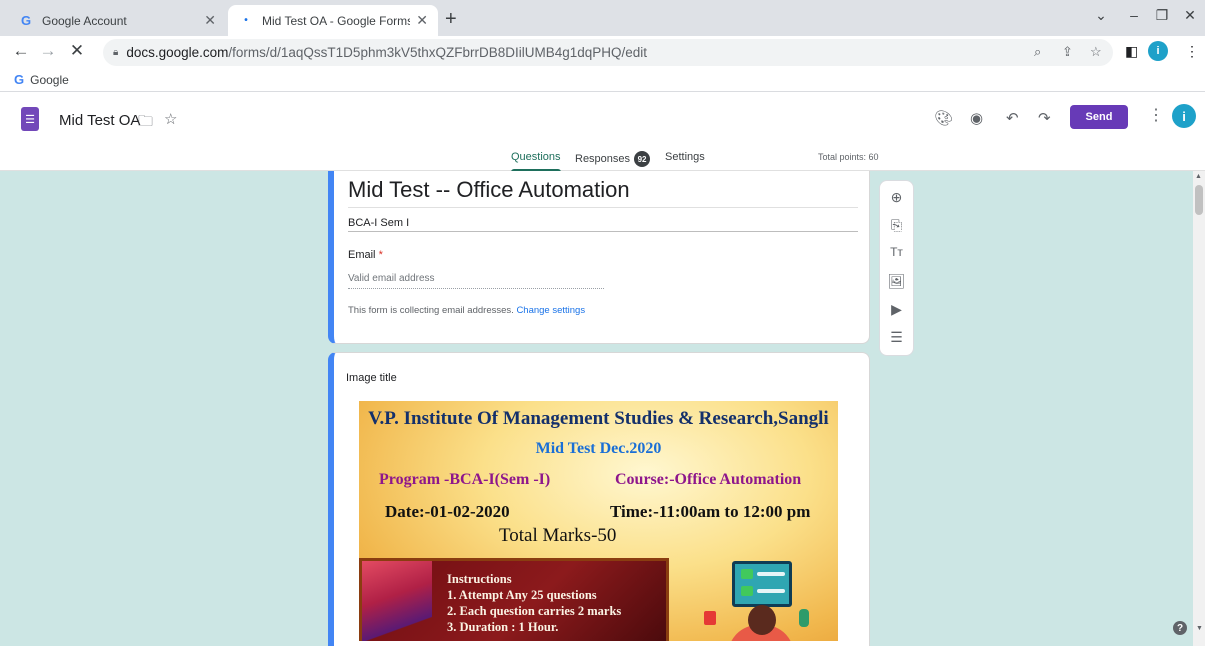 The width and height of the screenshot is (1205, 646). What do you see at coordinates (170, 119) in the screenshot?
I see `star-icon: ☆` at bounding box center [170, 119].